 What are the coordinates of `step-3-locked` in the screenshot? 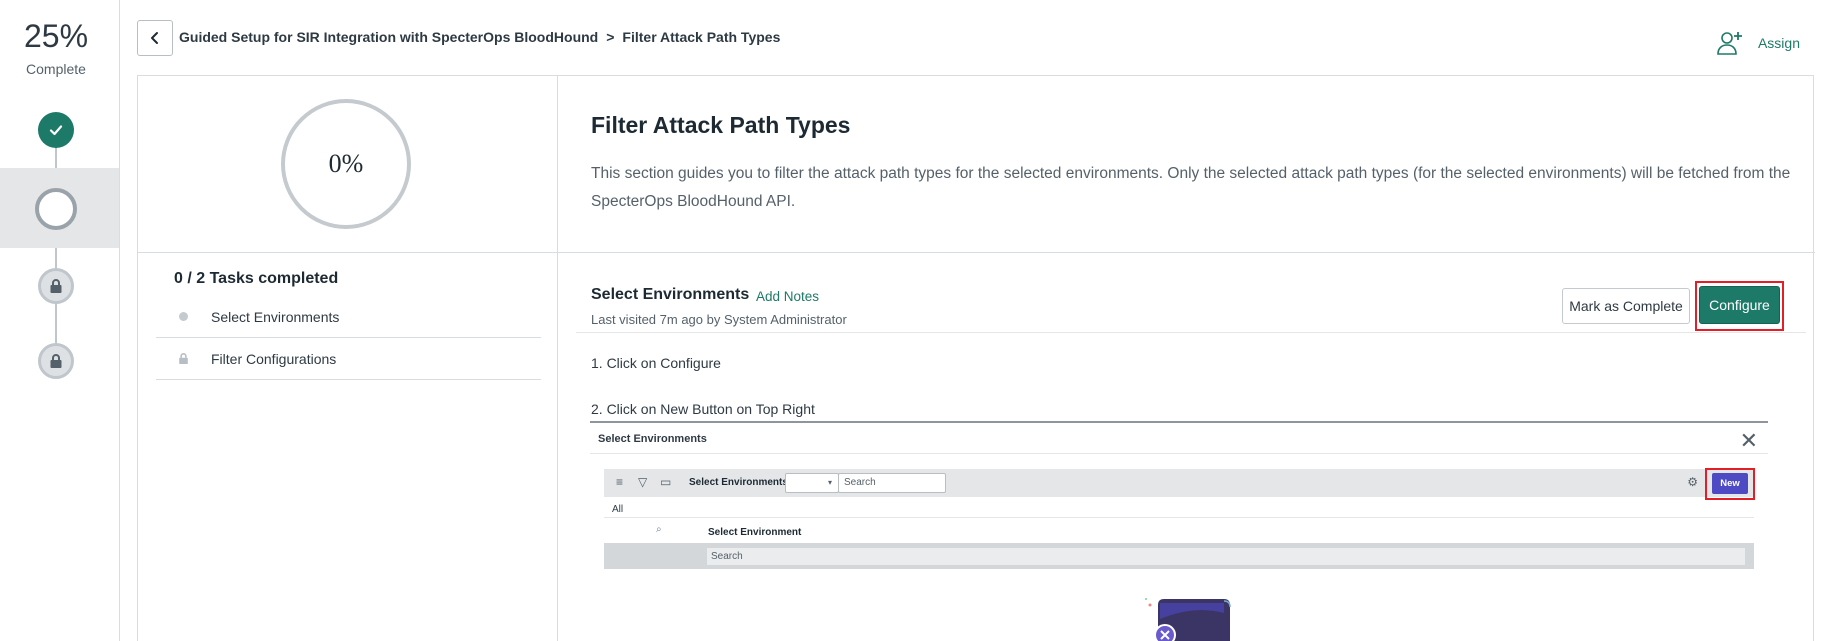 It's located at (56, 286).